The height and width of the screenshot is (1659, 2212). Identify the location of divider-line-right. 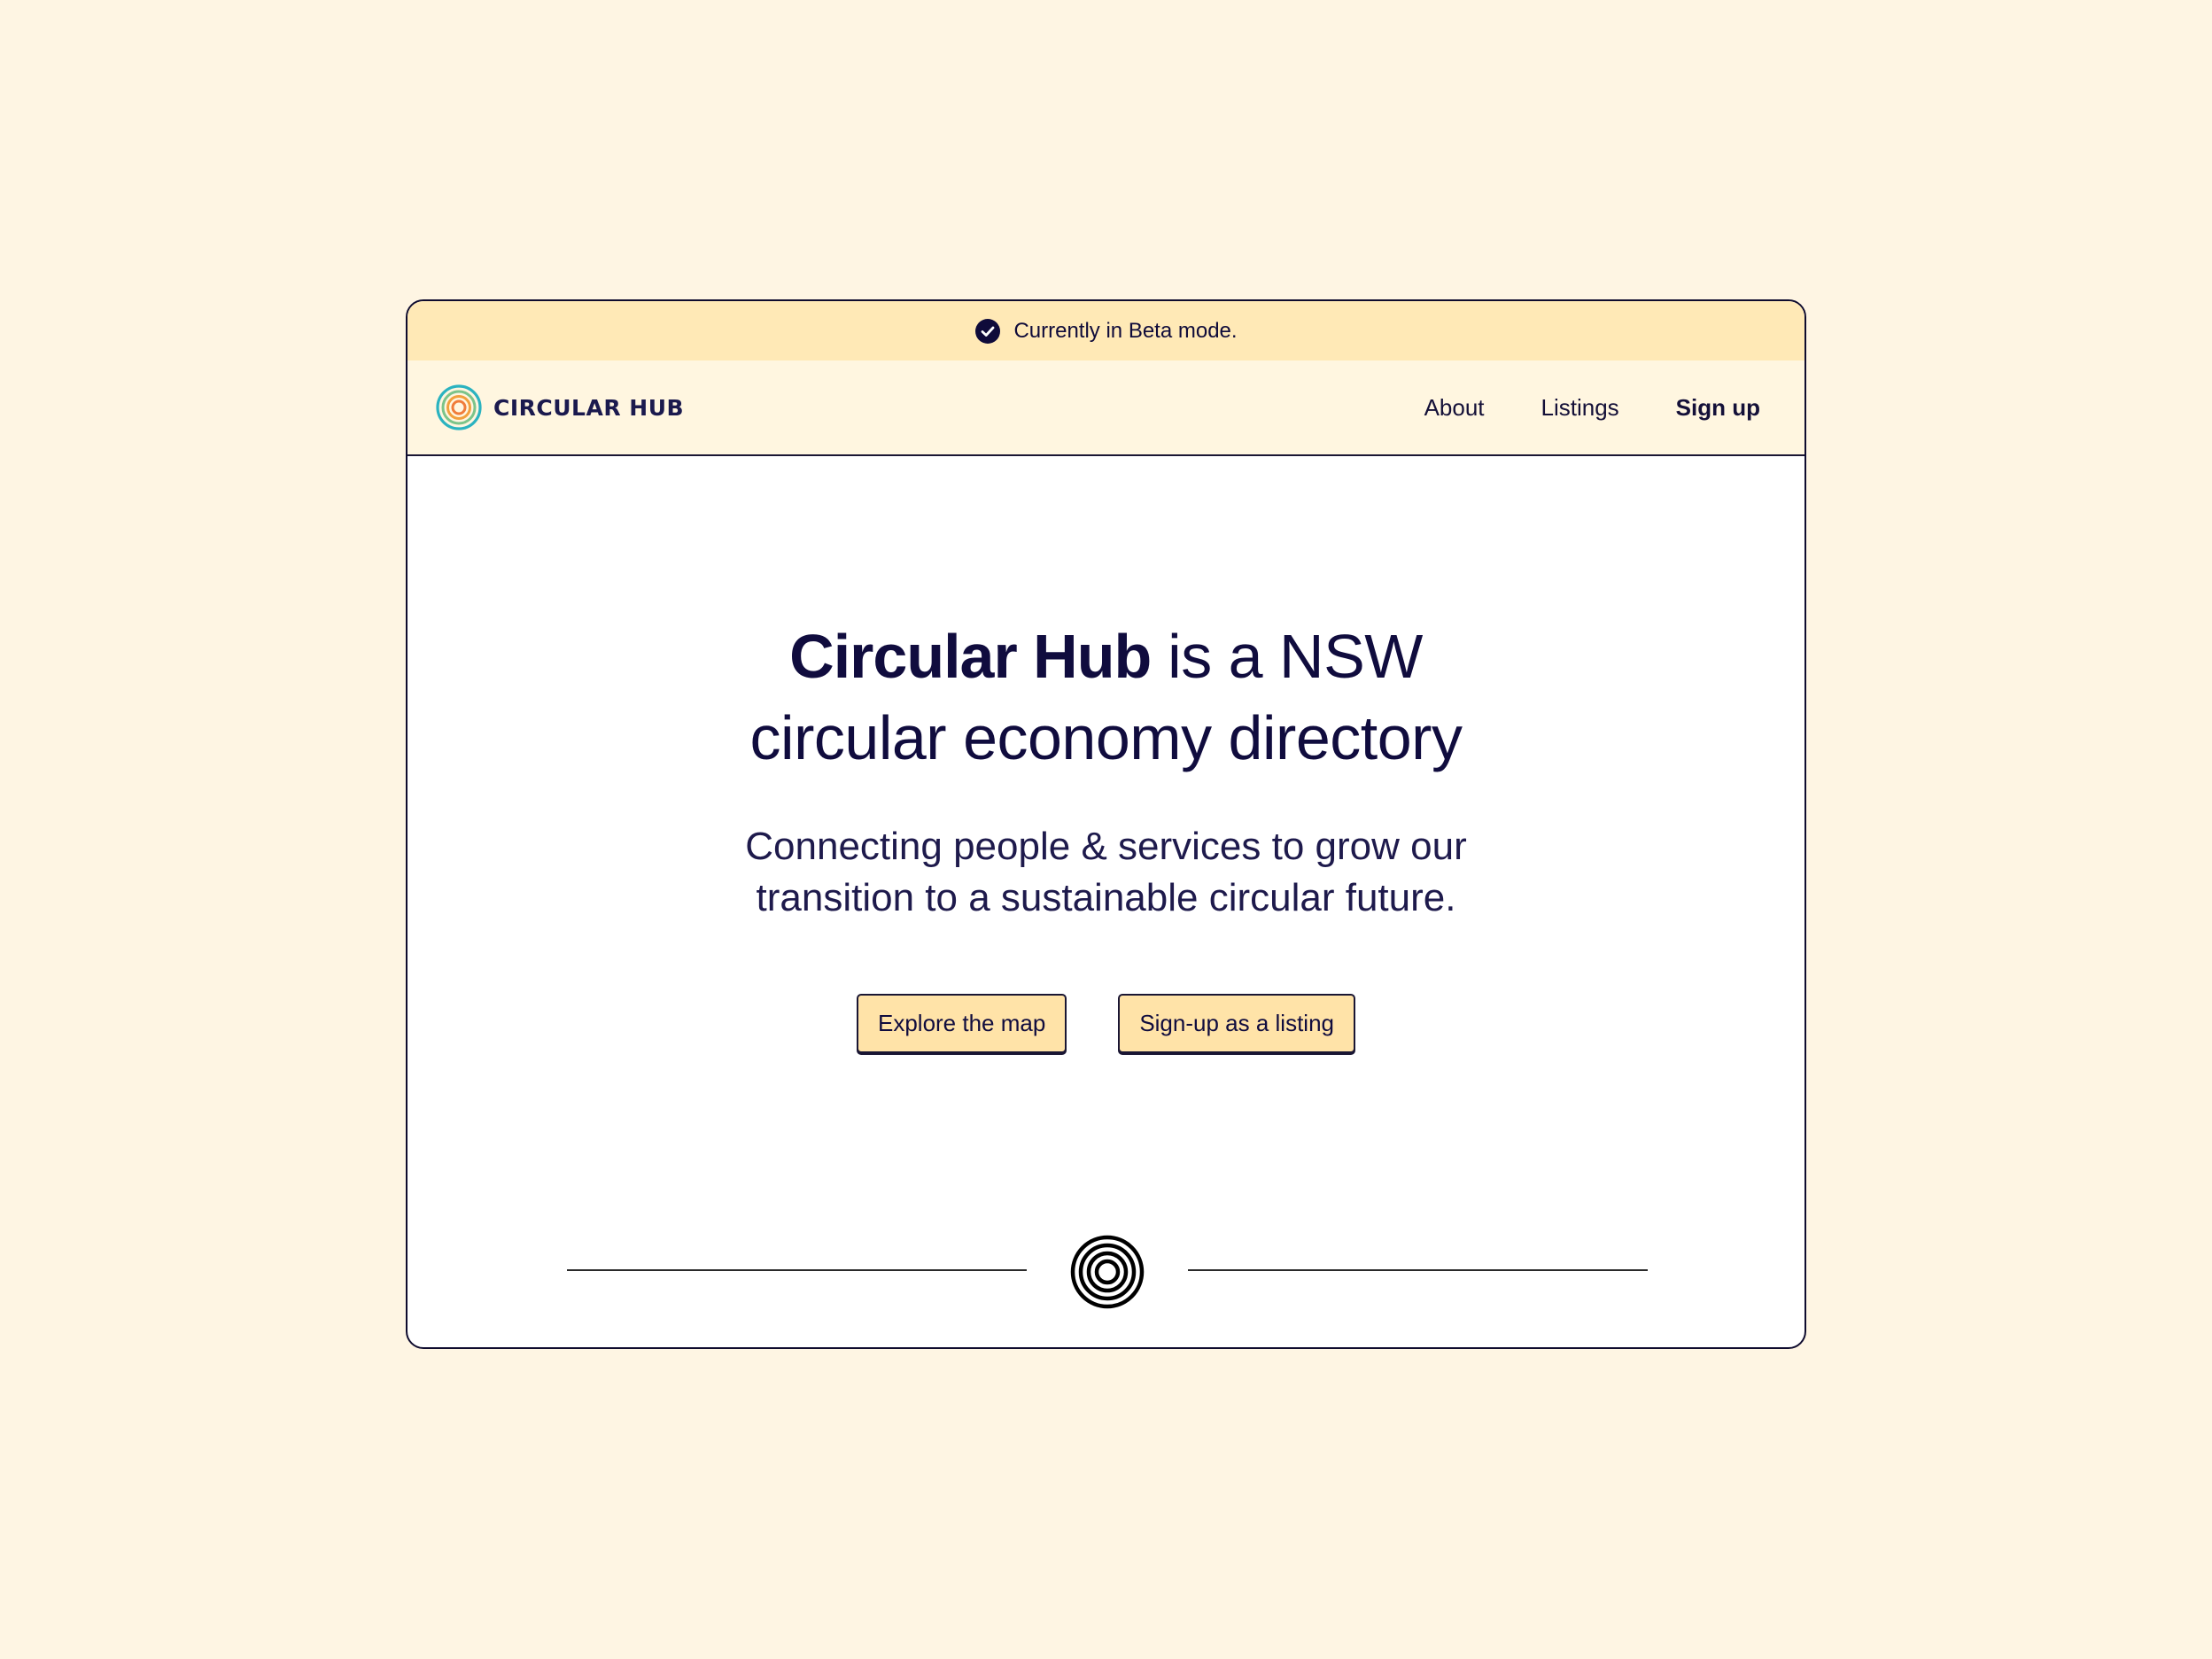
(1418, 1270).